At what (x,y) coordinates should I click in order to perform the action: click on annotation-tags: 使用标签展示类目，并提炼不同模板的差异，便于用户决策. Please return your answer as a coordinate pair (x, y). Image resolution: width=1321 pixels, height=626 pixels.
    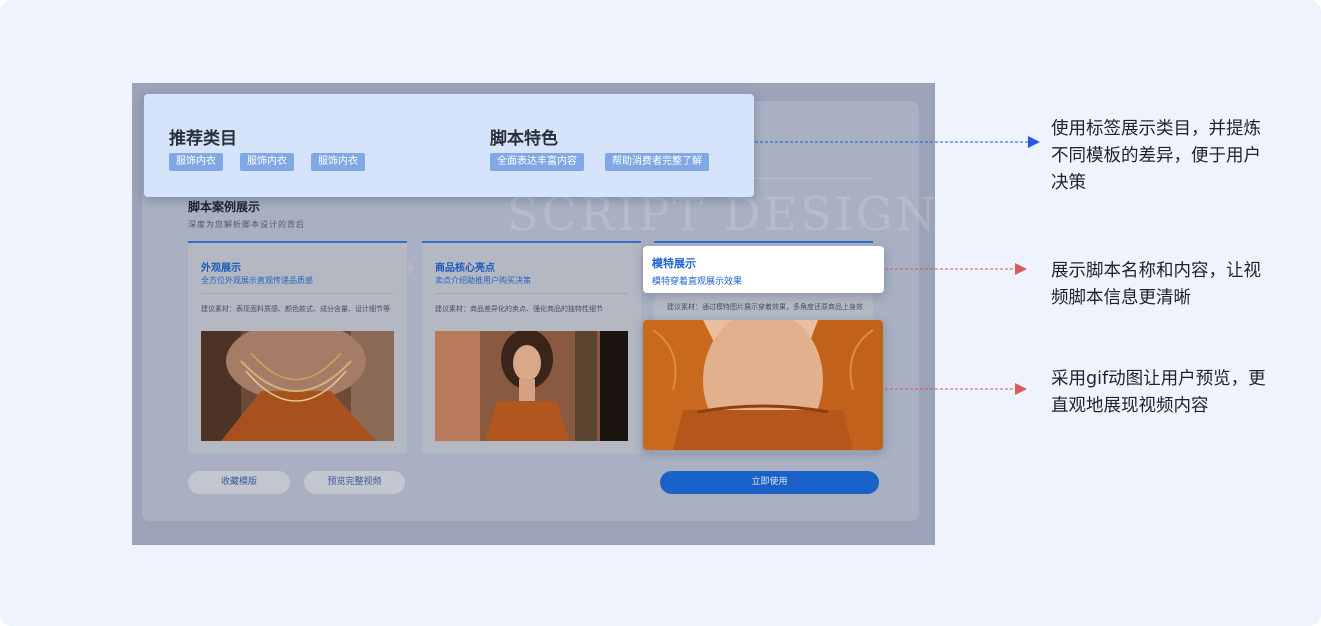
    Looking at the image, I should click on (1156, 156).